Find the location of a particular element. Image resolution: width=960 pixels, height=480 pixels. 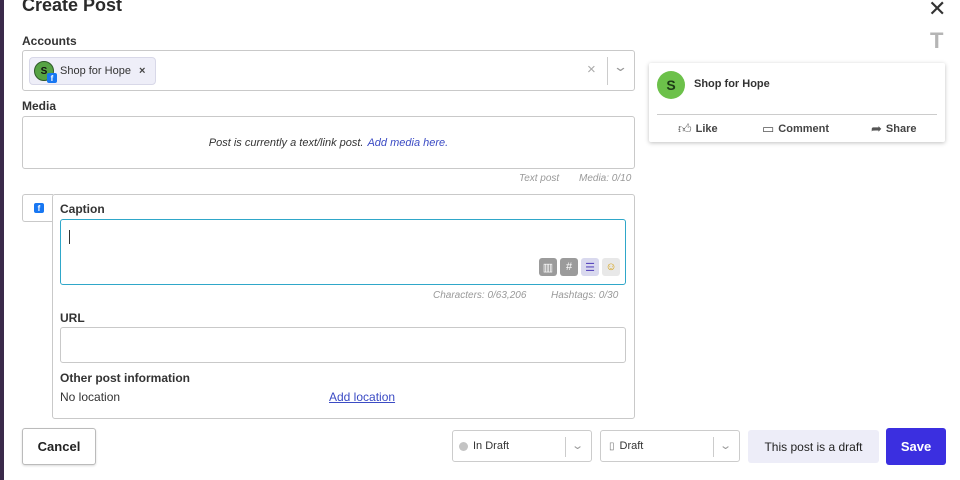

location-value: No location is located at coordinates (90, 397).